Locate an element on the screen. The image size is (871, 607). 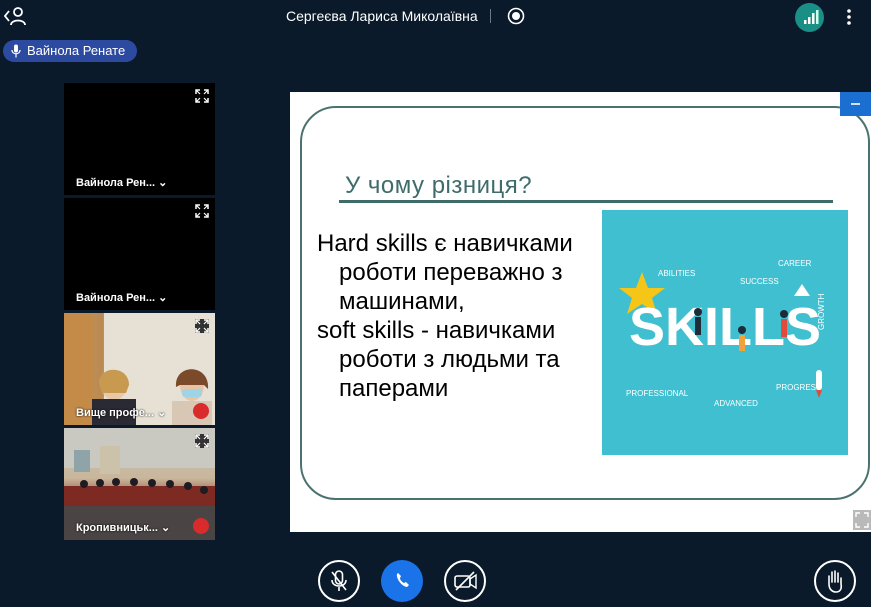
slide-title: У чому різниця? is located at coordinates (439, 185).